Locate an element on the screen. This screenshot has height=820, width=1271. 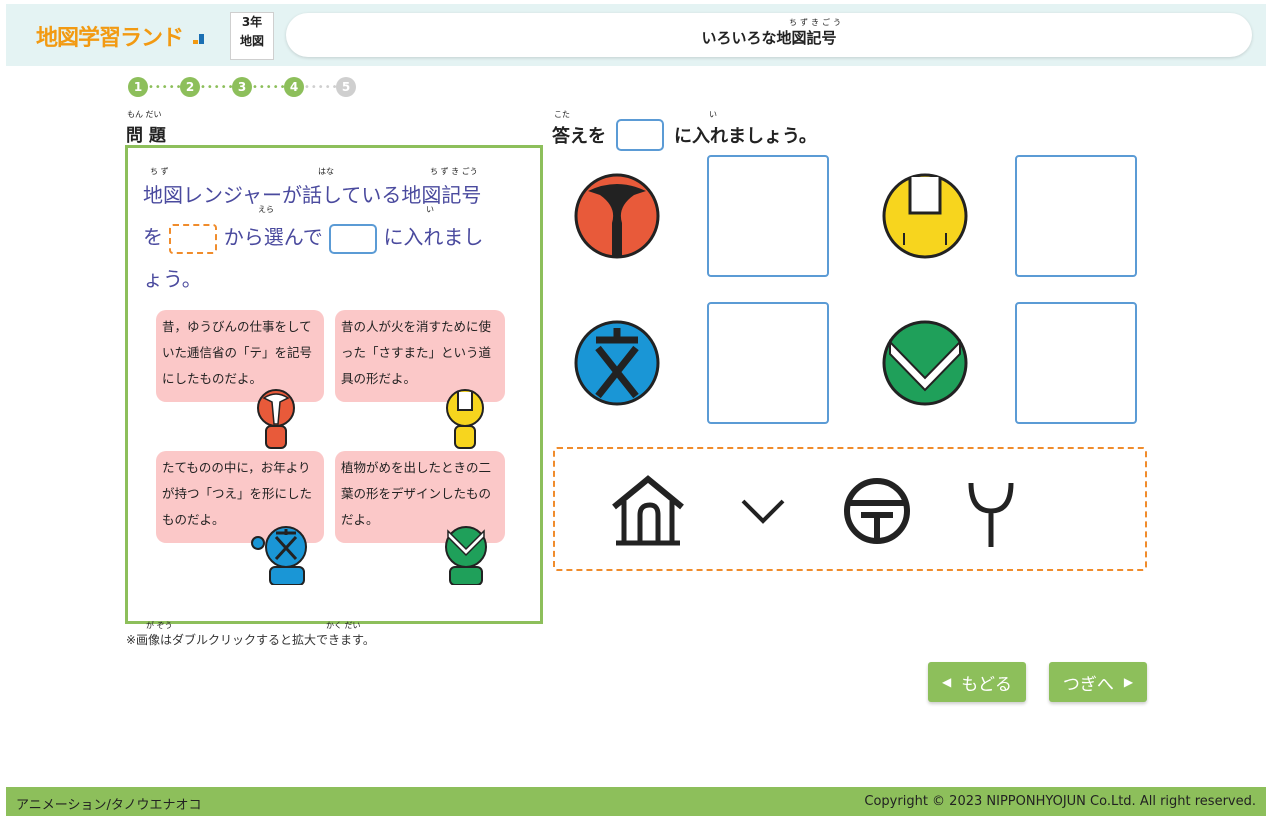
post-office-symbol-icon is located at coordinates (877, 511).